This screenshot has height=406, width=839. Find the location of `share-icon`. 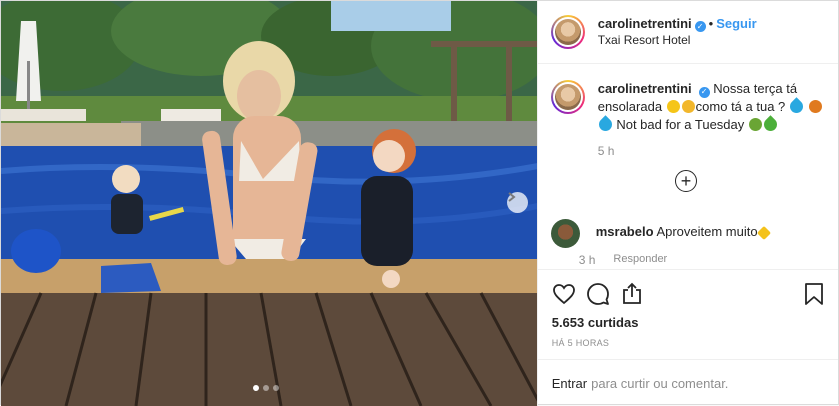

share-icon is located at coordinates (631, 293).